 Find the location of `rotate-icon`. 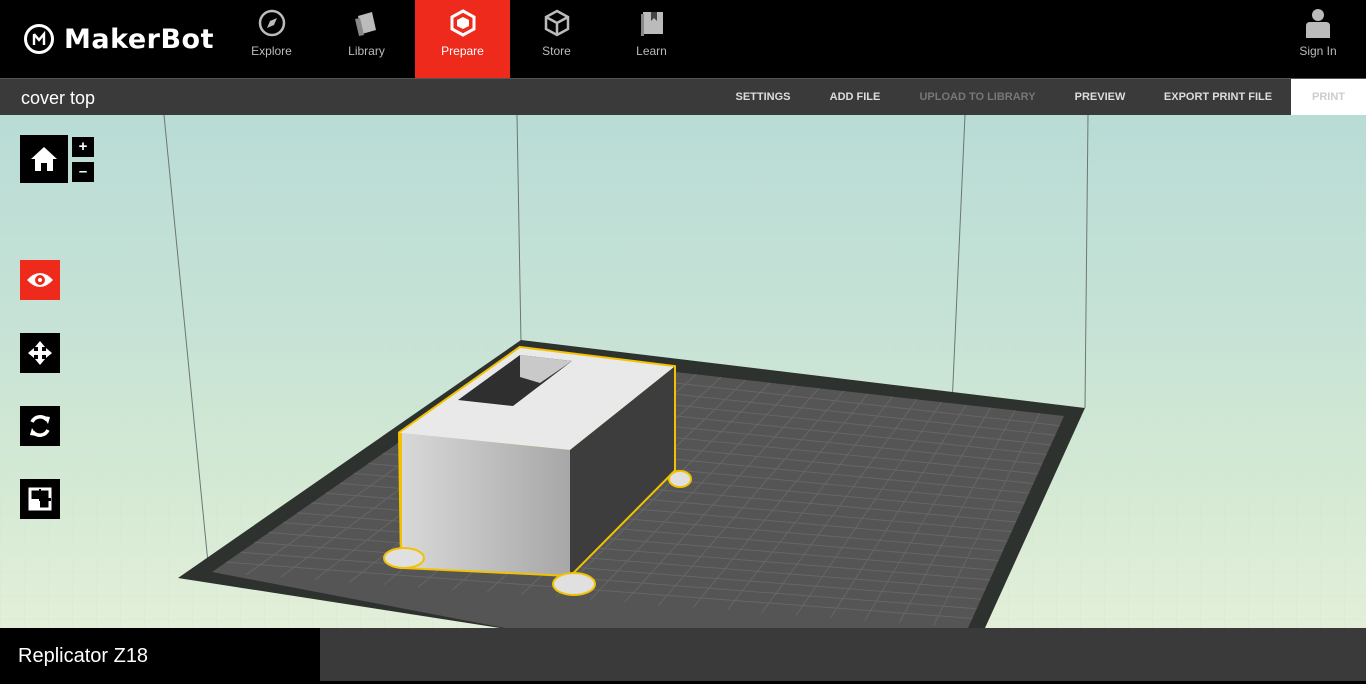

rotate-icon is located at coordinates (40, 426).